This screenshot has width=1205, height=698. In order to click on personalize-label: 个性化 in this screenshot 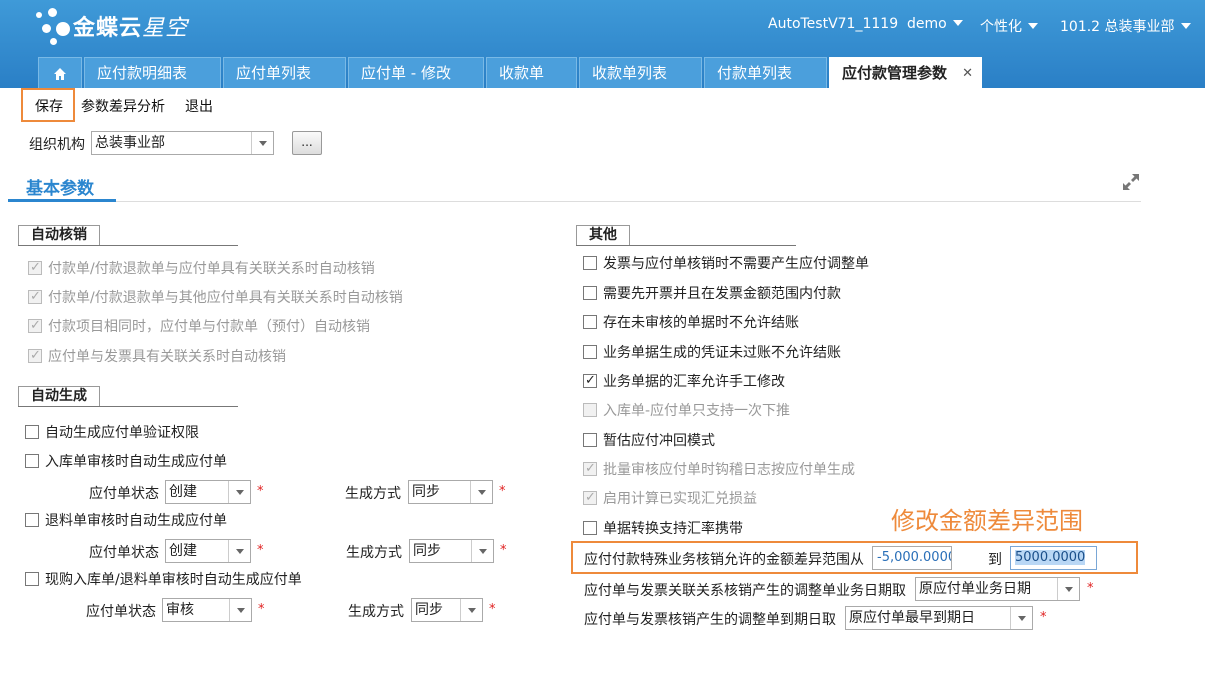, I will do `click(1001, 27)`.